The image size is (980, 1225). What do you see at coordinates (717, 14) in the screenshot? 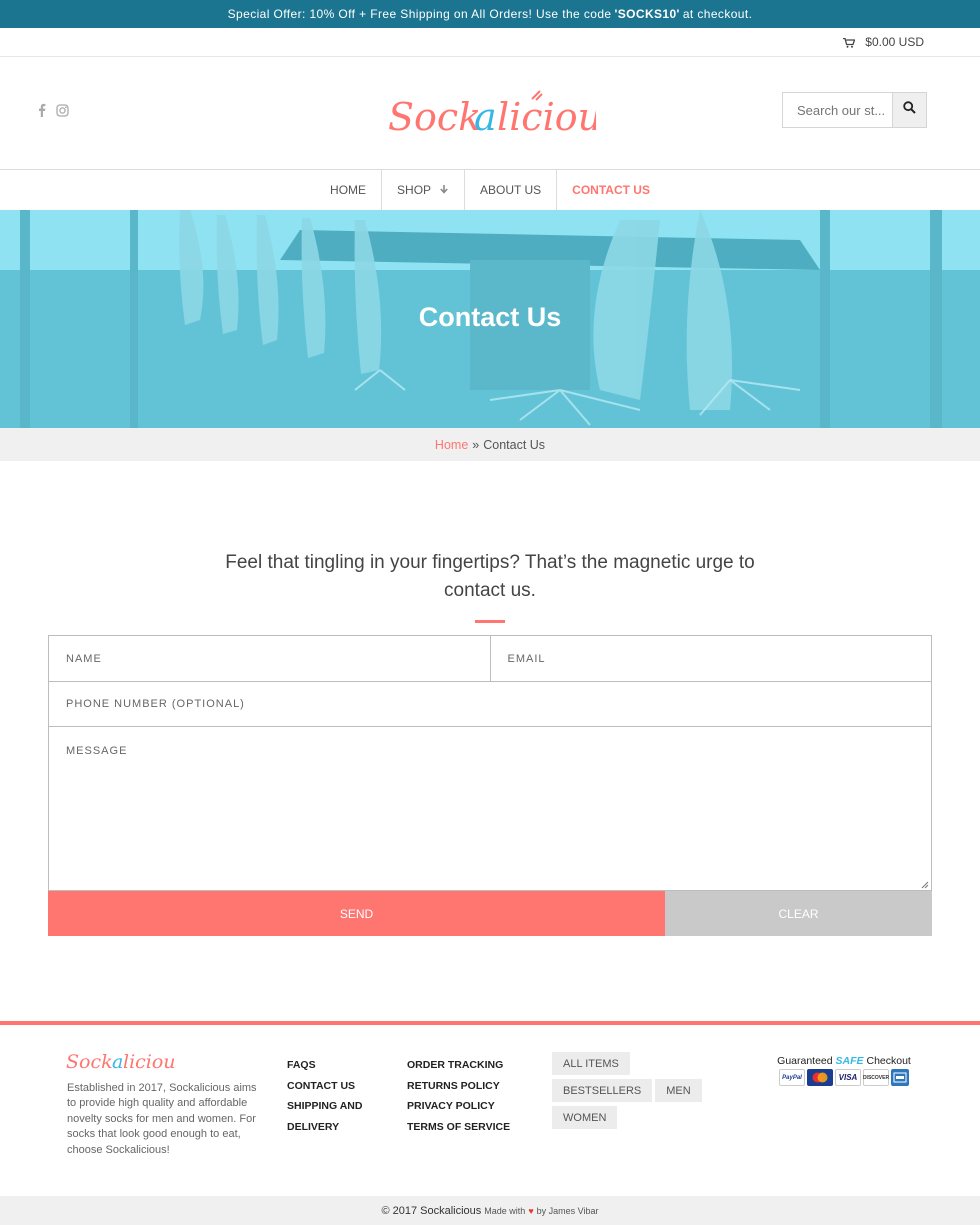
I see `announcement-text-end: at checkout.` at bounding box center [717, 14].